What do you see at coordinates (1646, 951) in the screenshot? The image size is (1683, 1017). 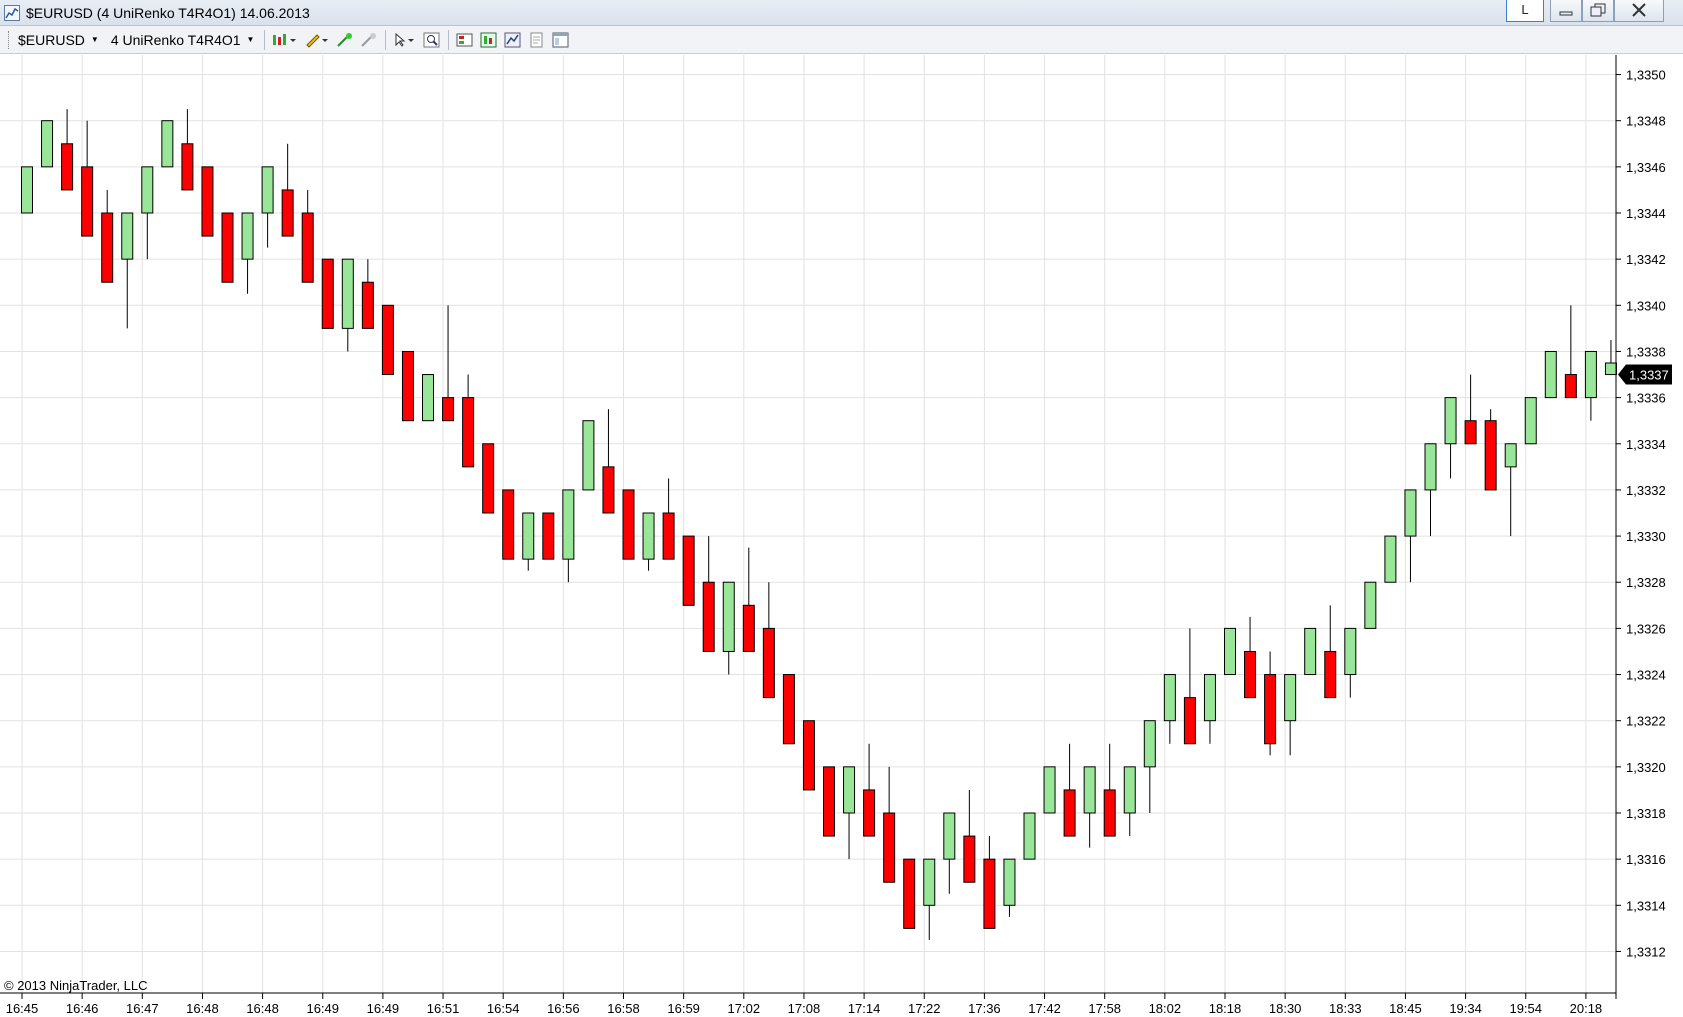 I see `y-tick-label: 1,3312` at bounding box center [1646, 951].